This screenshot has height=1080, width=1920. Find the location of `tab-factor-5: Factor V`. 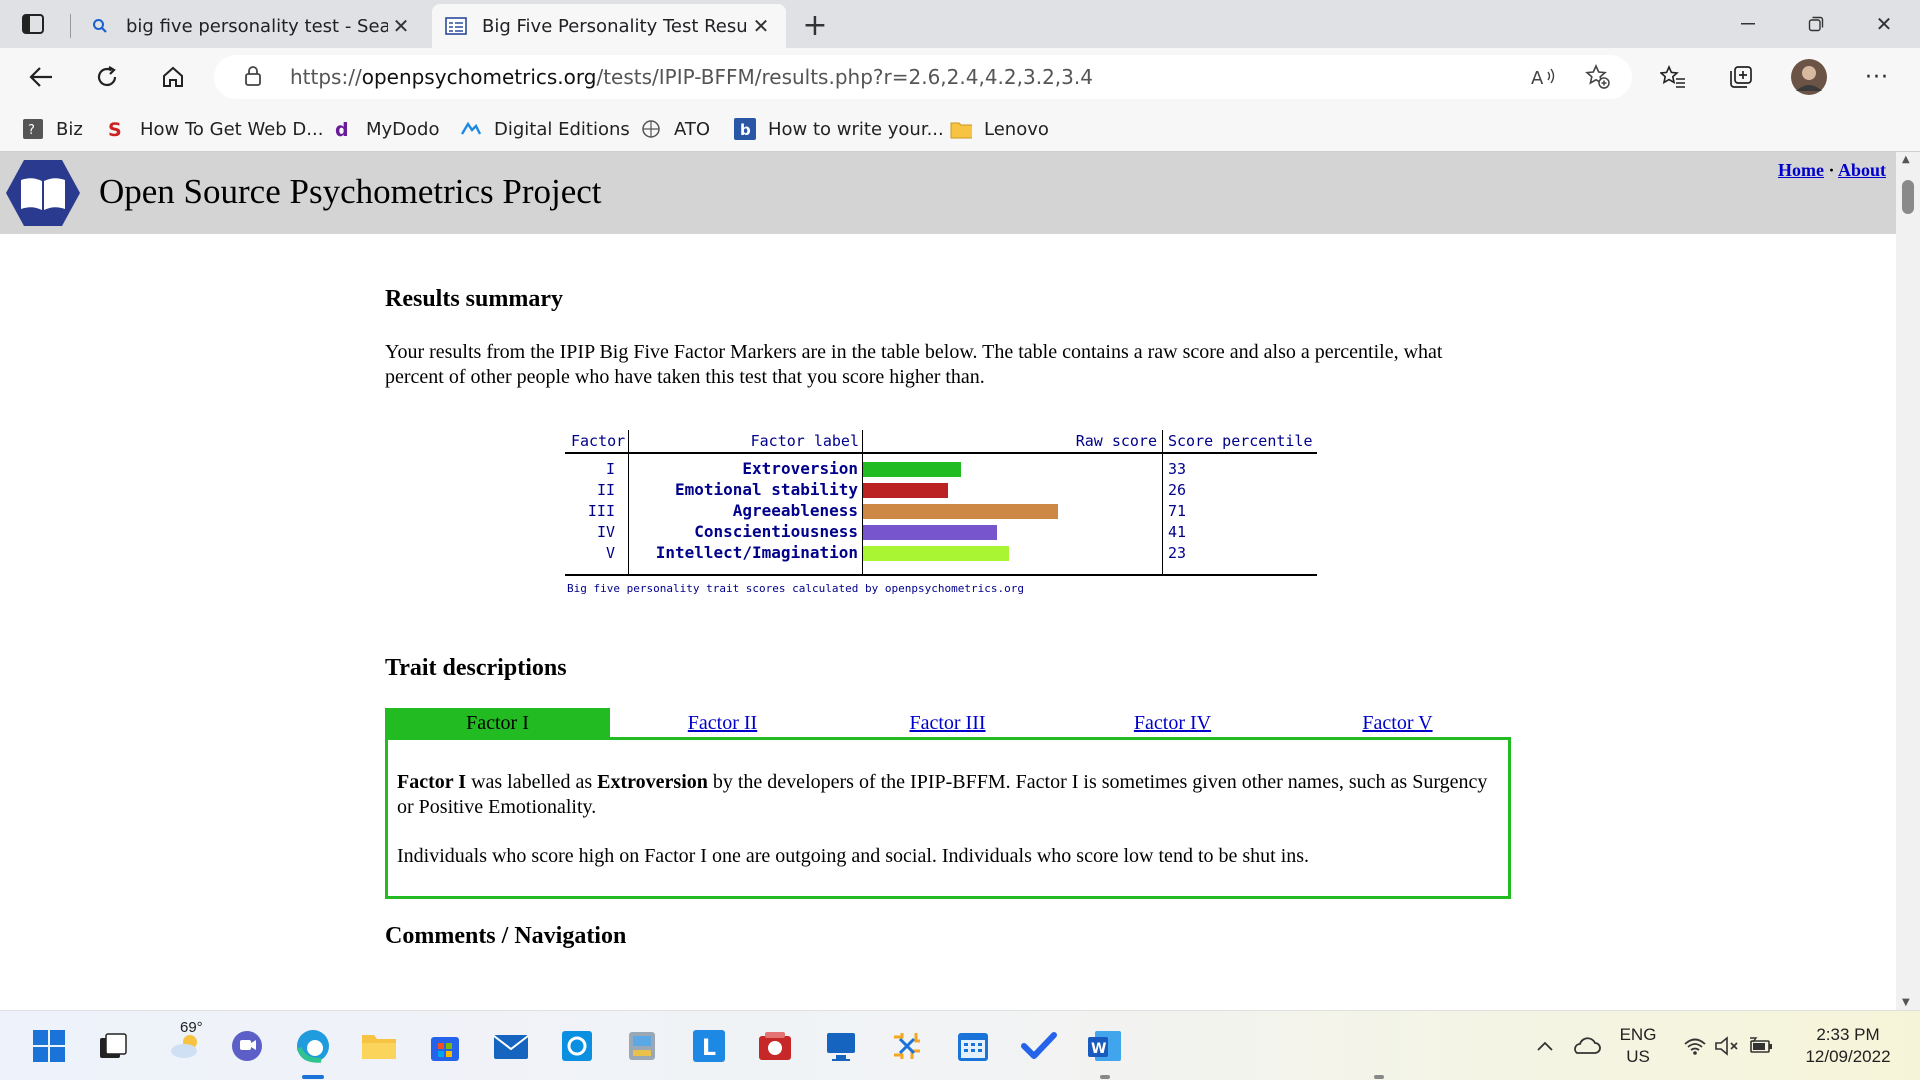

tab-factor-5: Factor V is located at coordinates (1397, 723).